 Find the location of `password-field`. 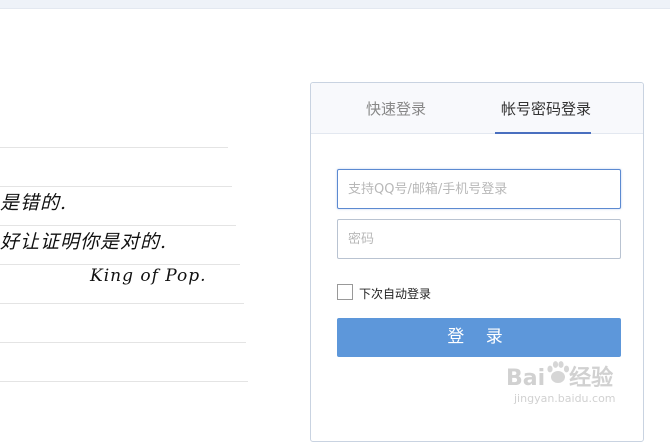

password-field is located at coordinates (479, 239).